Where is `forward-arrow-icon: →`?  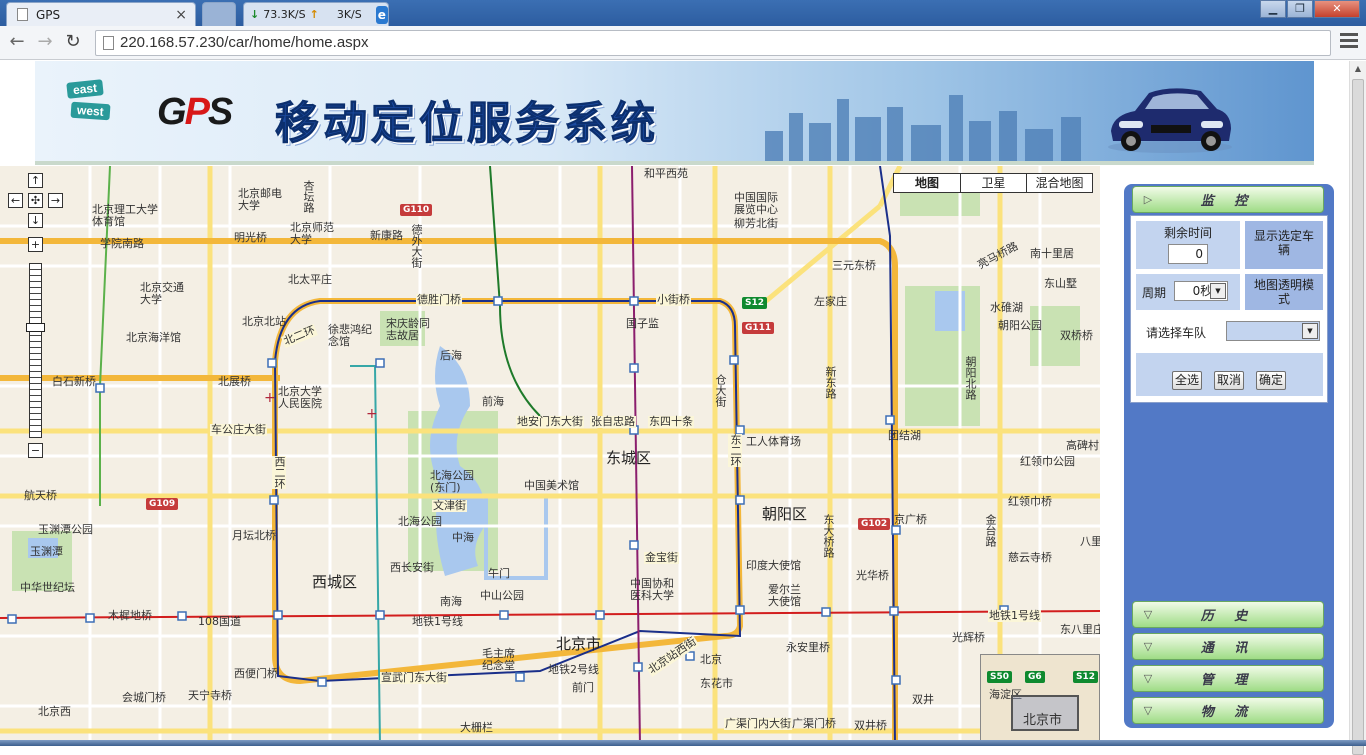
forward-arrow-icon: → is located at coordinates (45, 43).